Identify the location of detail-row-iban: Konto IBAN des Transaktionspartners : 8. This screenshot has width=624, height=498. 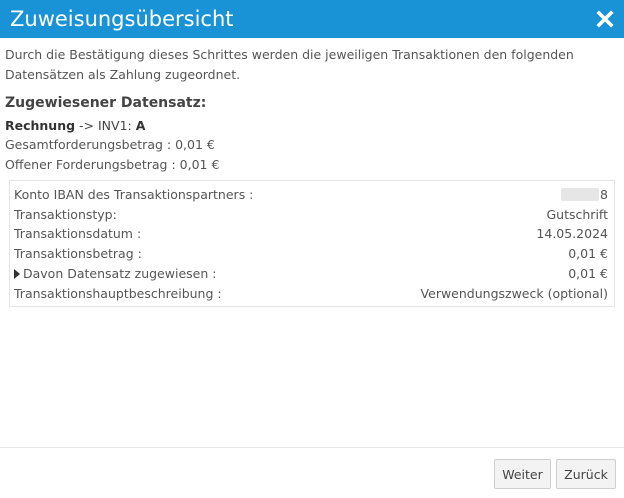
(311, 194).